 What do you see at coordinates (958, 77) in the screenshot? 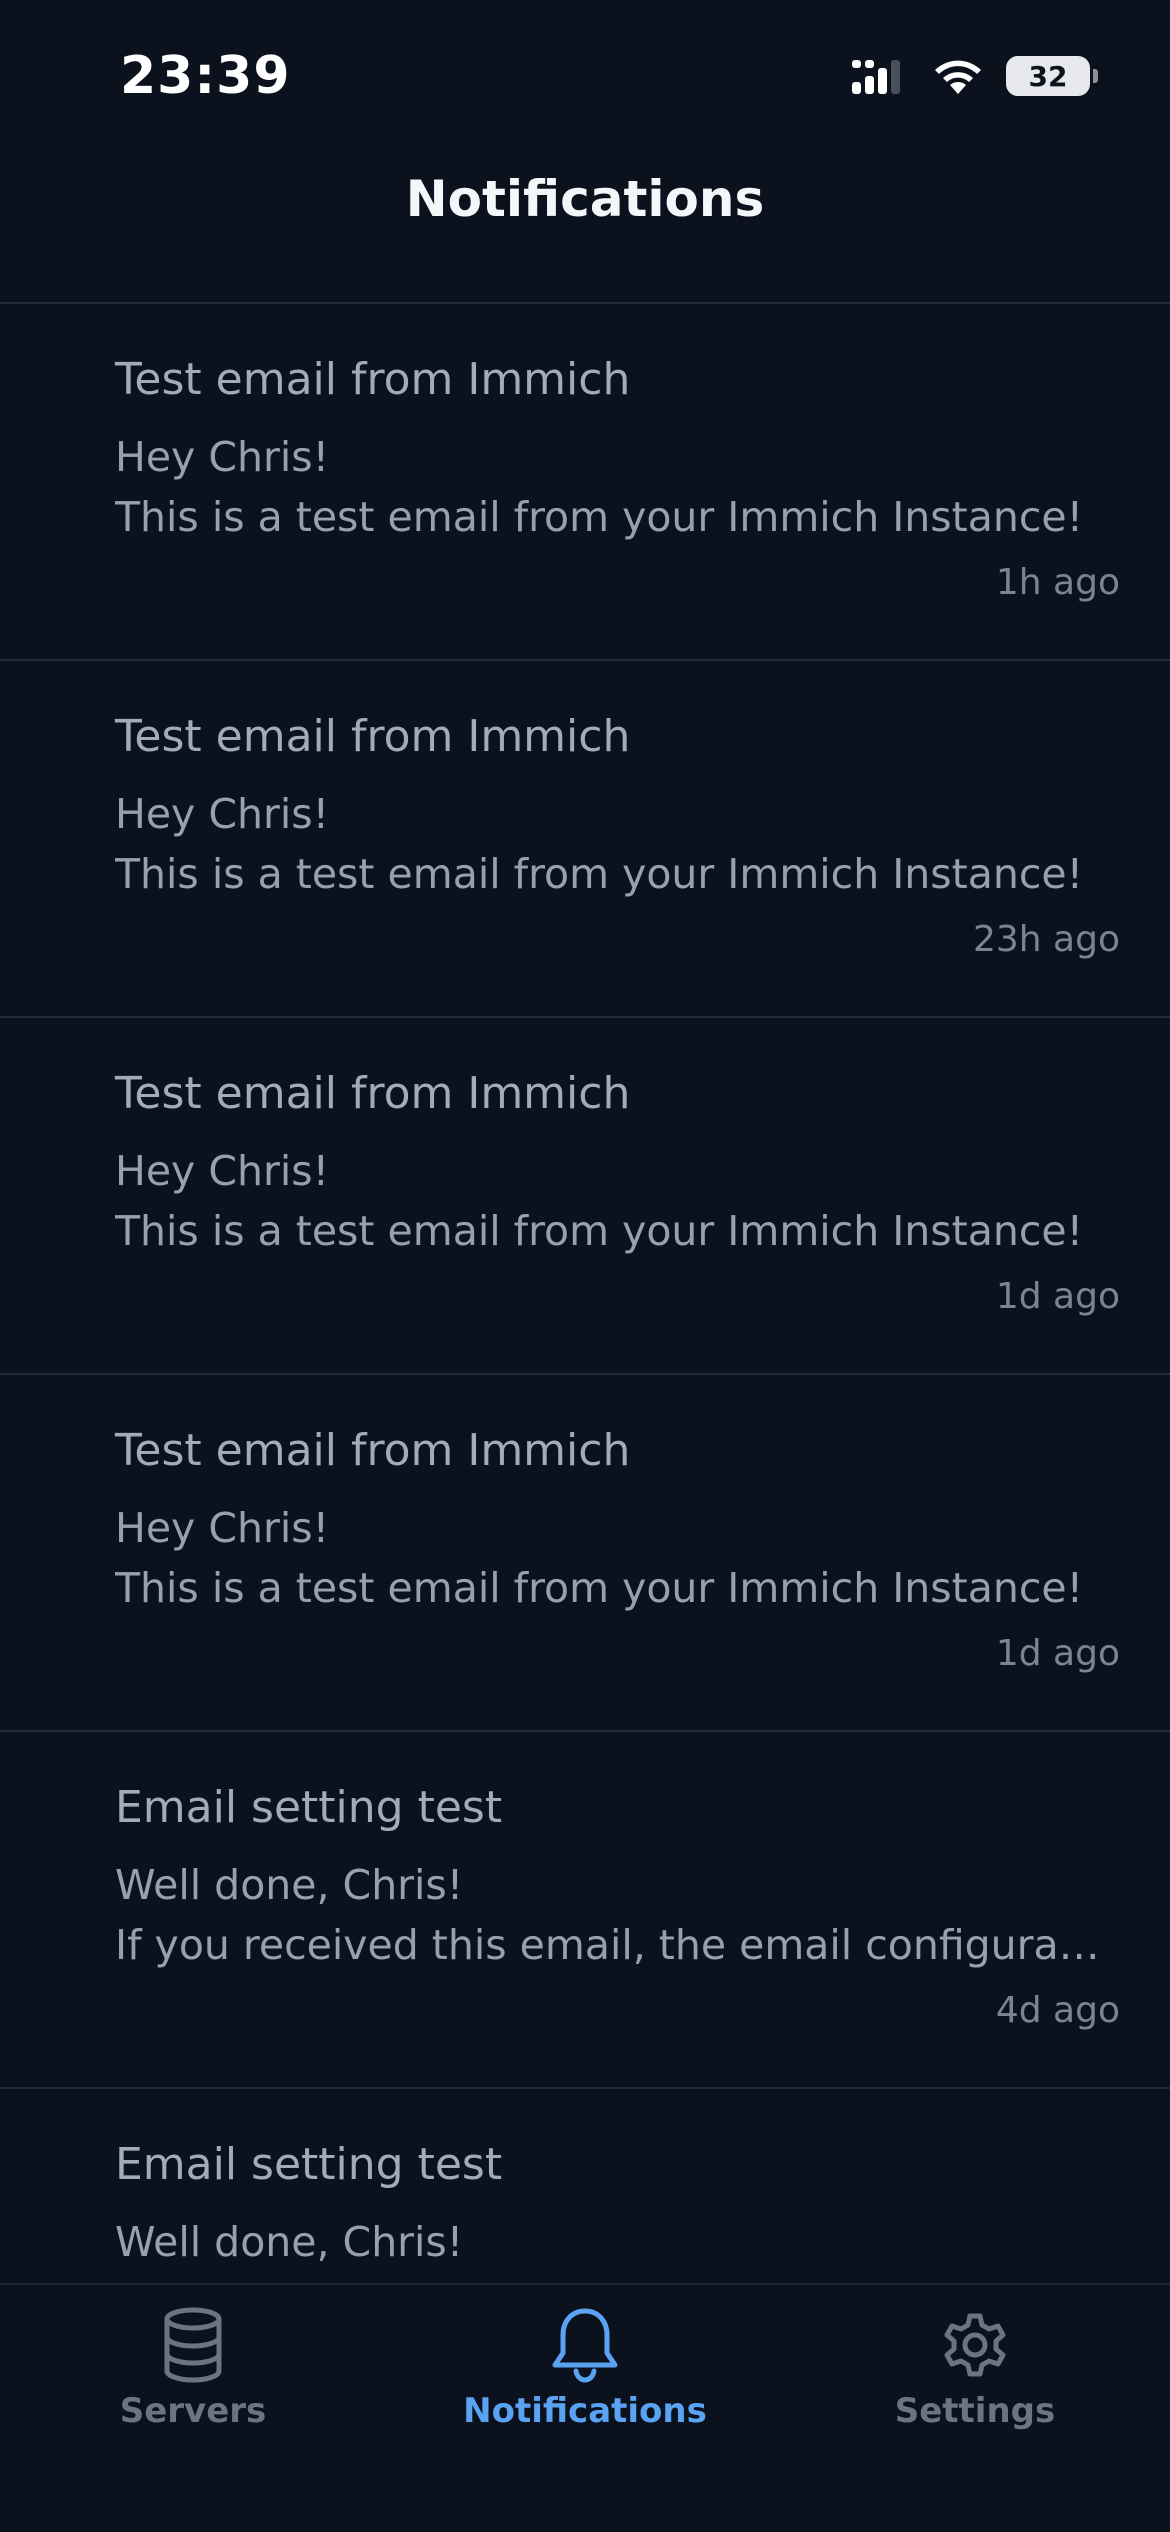
I see `wifi-icon` at bounding box center [958, 77].